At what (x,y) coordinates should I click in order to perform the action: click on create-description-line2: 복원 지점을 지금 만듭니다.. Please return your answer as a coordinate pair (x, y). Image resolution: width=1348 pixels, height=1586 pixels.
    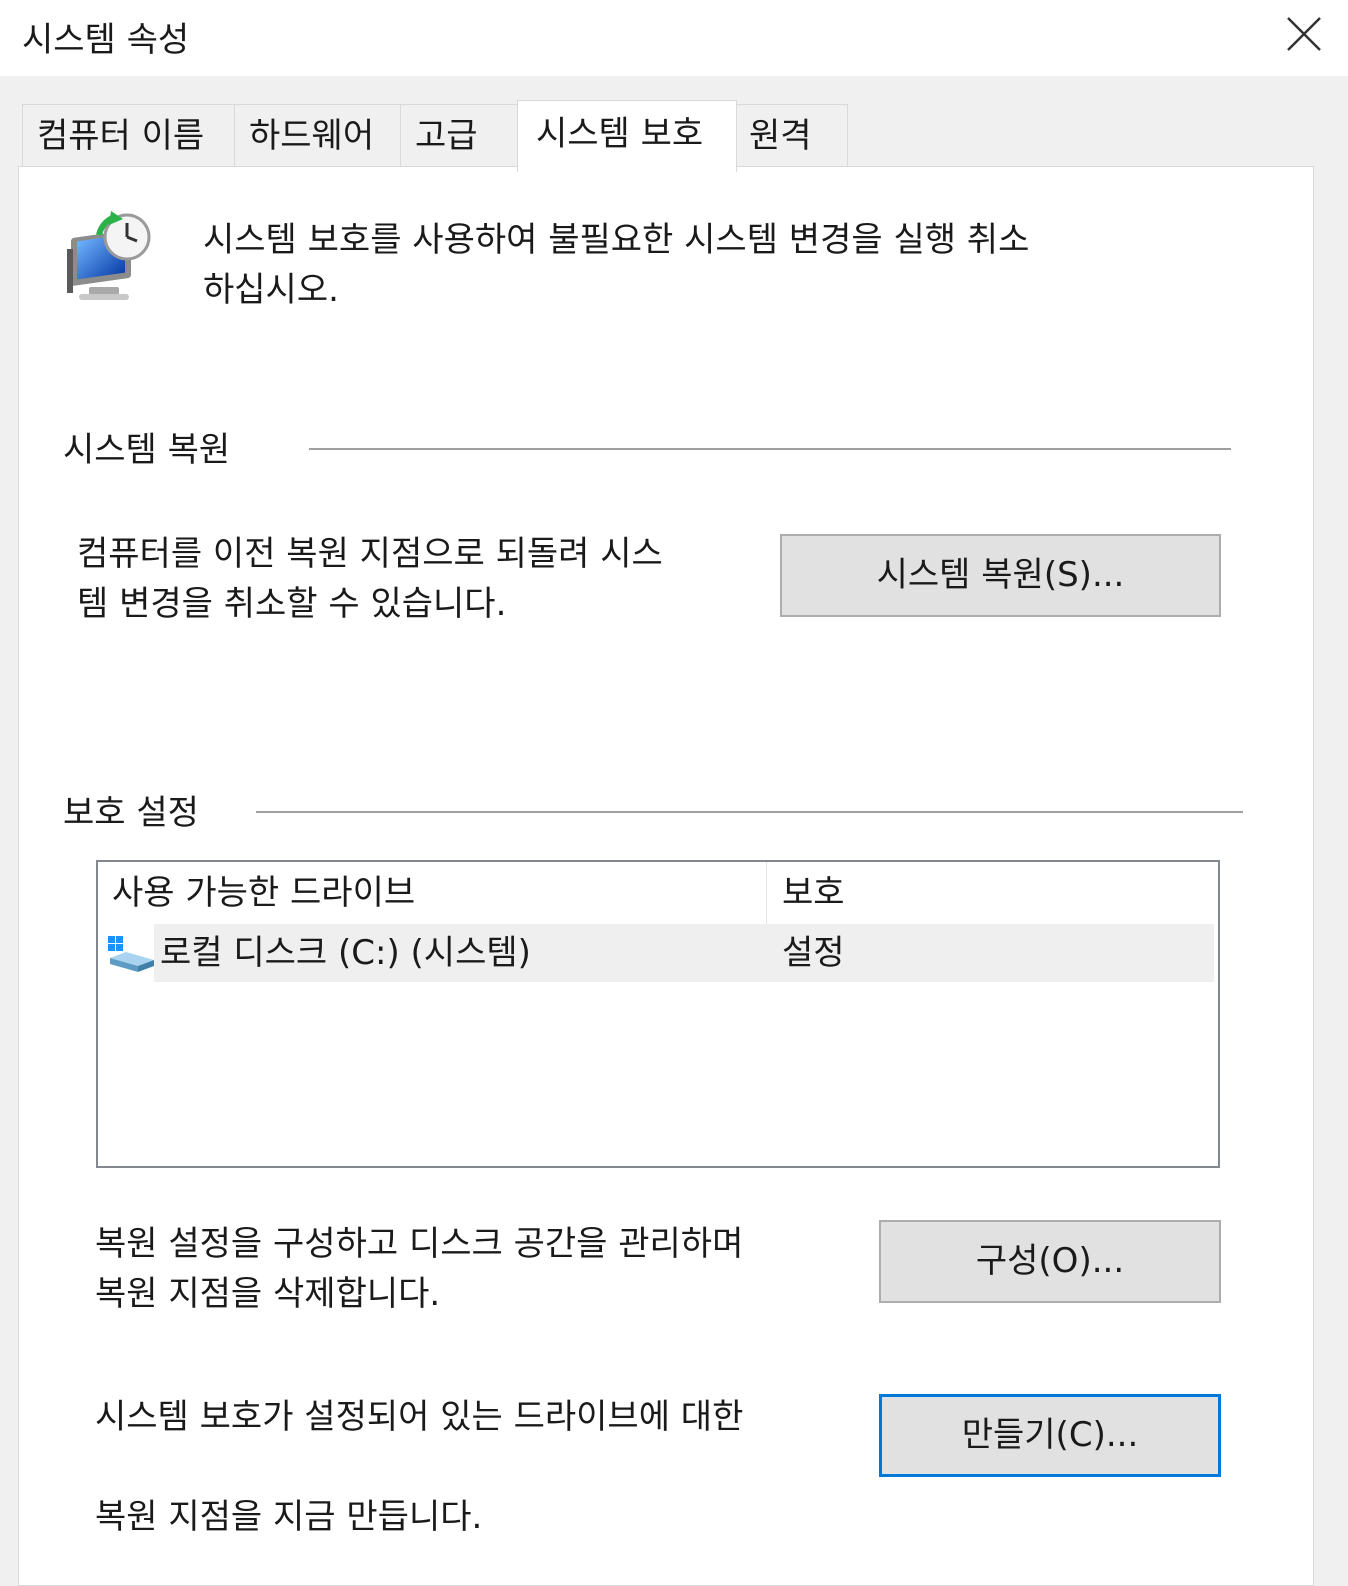
    Looking at the image, I should click on (289, 1517).